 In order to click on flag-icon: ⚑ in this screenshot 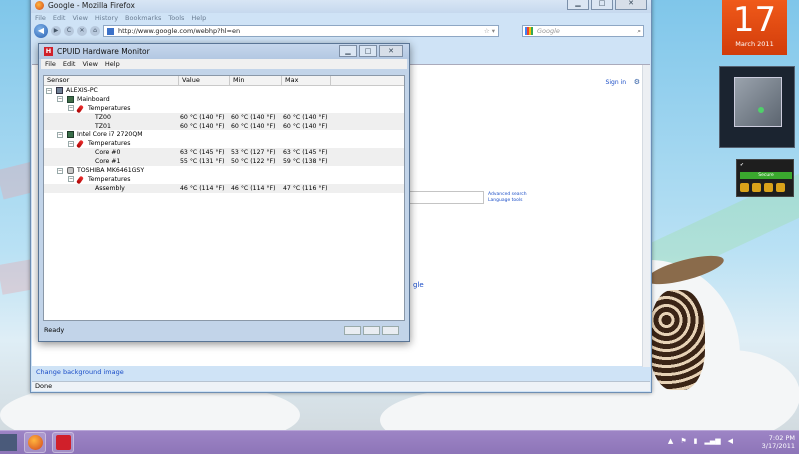, I will do `click(683, 441)`.